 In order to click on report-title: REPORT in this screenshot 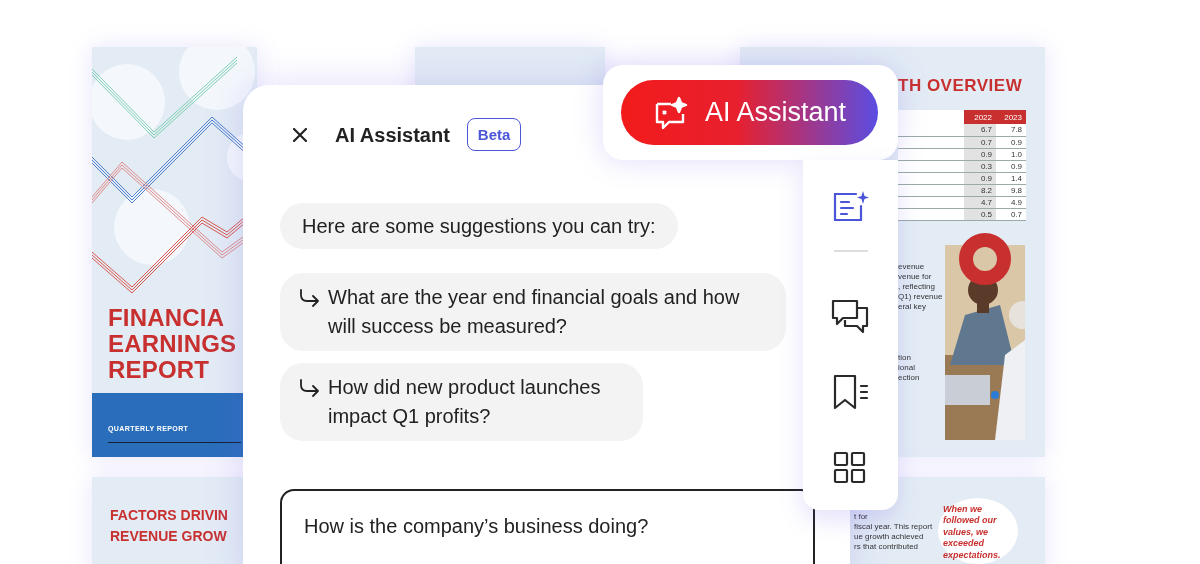, I will do `click(159, 370)`.